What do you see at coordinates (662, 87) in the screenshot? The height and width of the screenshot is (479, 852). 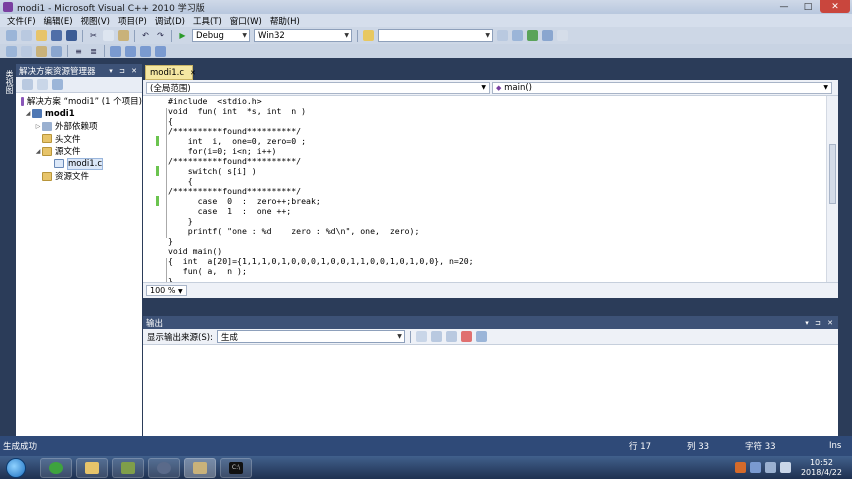 I see `member-select: ◆ main() ▼` at bounding box center [662, 87].